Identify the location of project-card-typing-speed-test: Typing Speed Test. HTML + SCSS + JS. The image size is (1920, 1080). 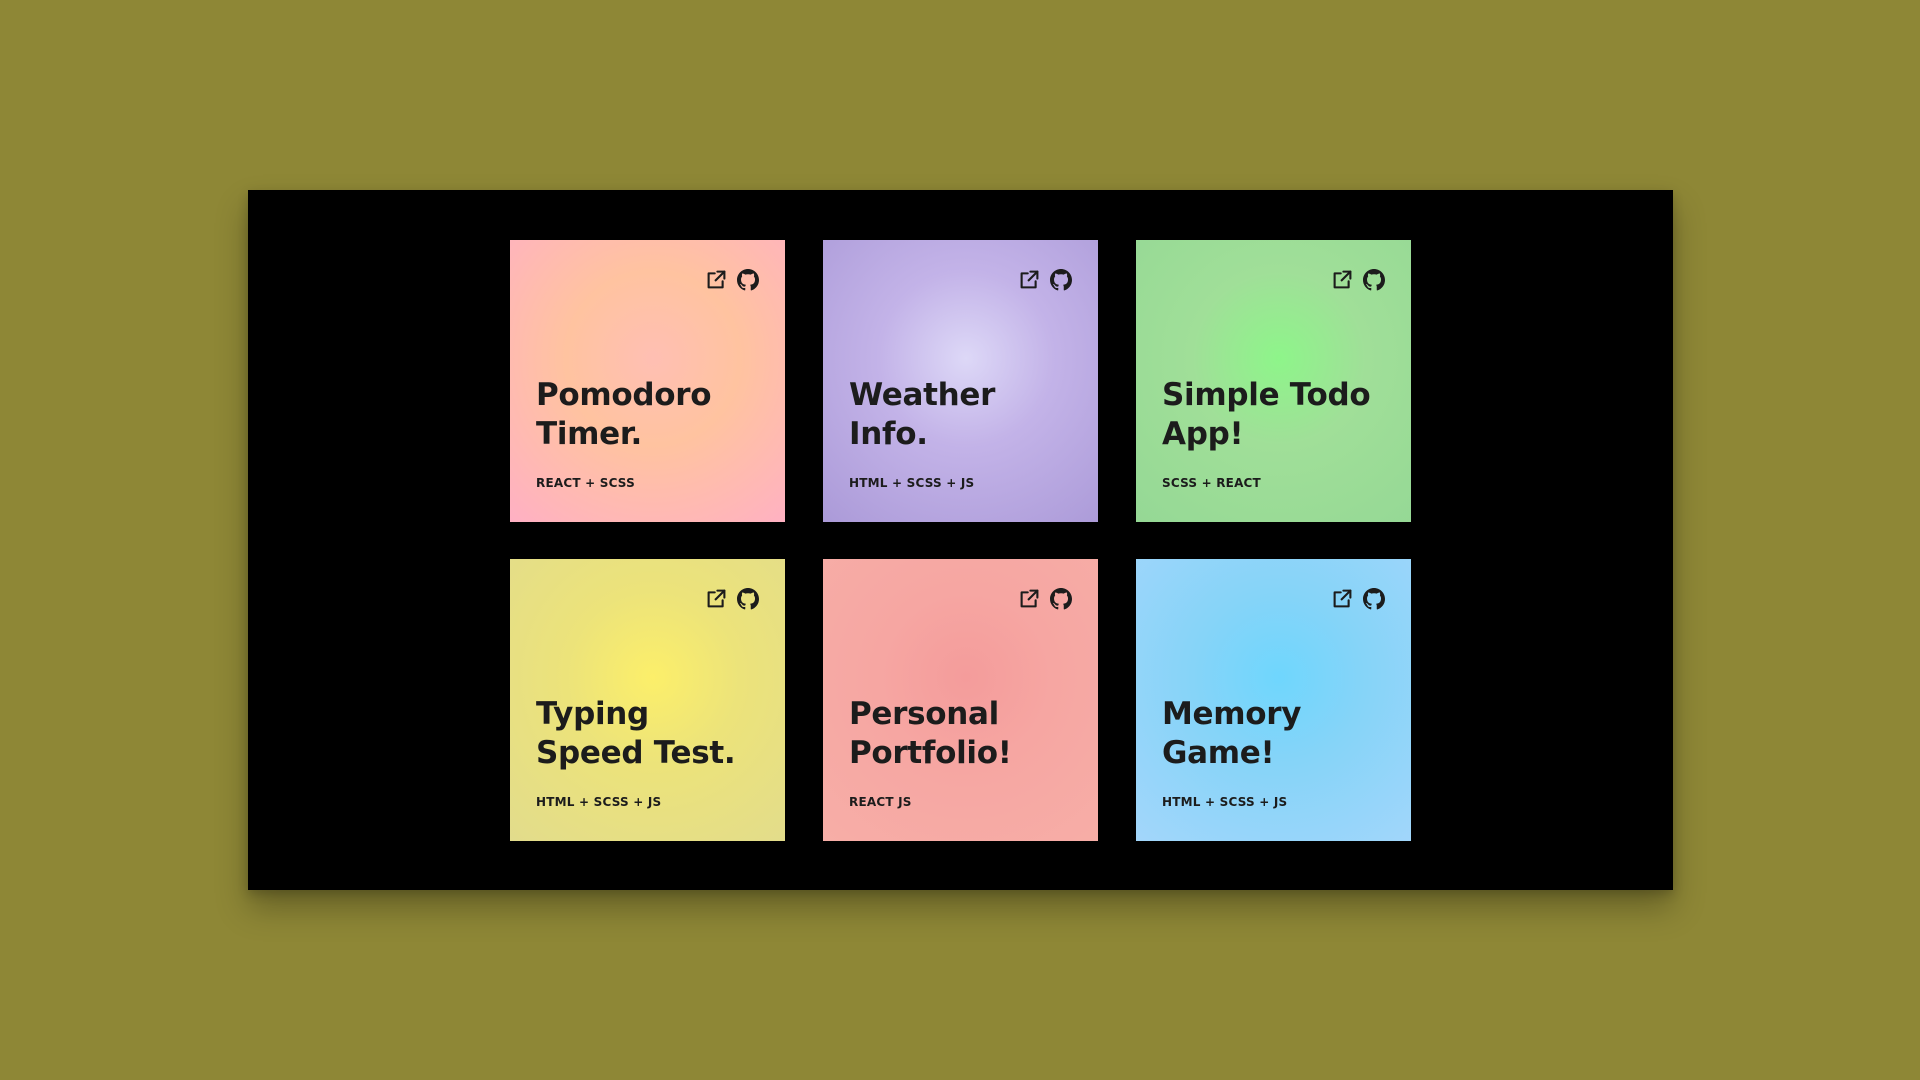
(647, 700).